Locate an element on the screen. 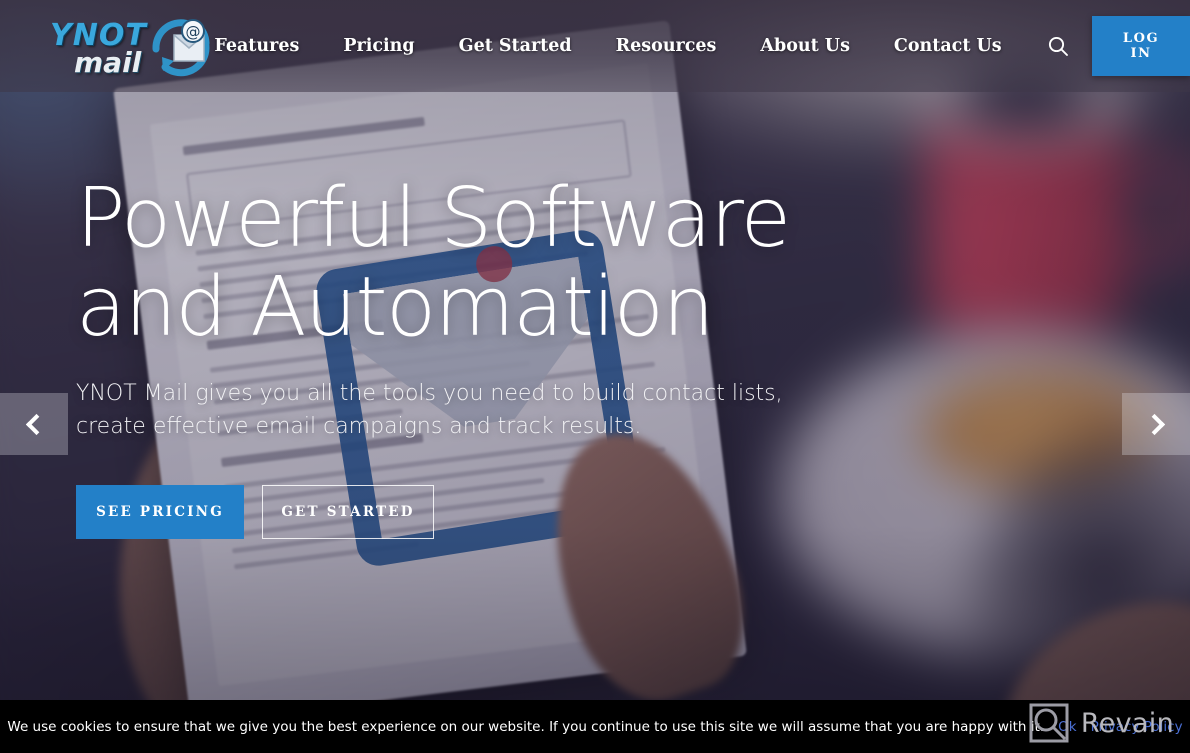 This screenshot has height=753, width=1190. hero-title-line-2: and Automation is located at coordinates (395, 307).